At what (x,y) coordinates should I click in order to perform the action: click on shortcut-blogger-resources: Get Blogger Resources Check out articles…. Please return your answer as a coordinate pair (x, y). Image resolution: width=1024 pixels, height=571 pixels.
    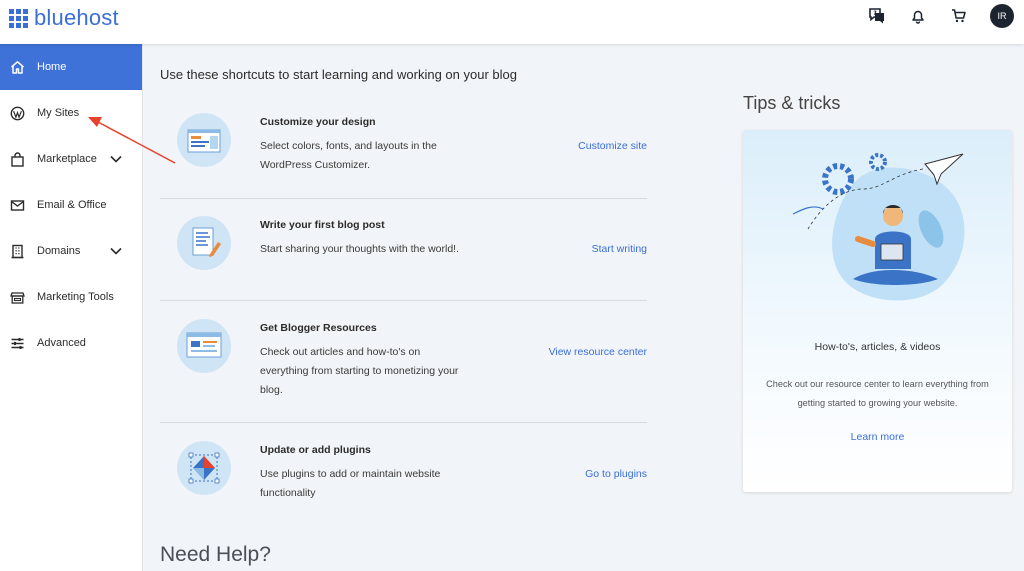
    Looking at the image, I should click on (403, 364).